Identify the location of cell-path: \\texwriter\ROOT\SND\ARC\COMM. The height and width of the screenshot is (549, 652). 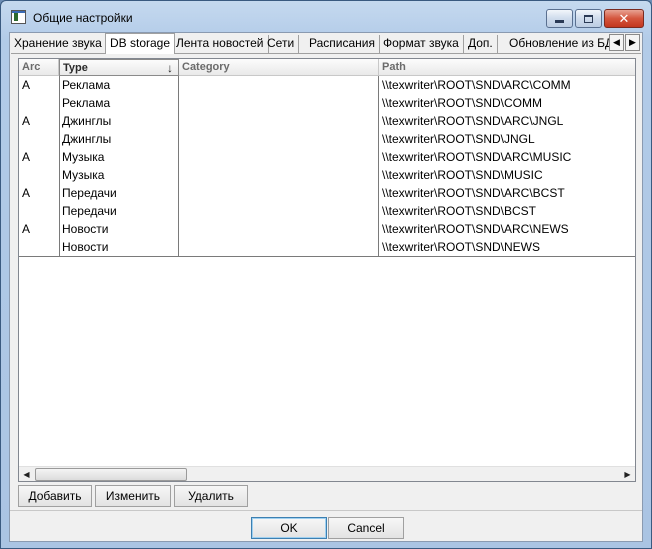
(476, 85).